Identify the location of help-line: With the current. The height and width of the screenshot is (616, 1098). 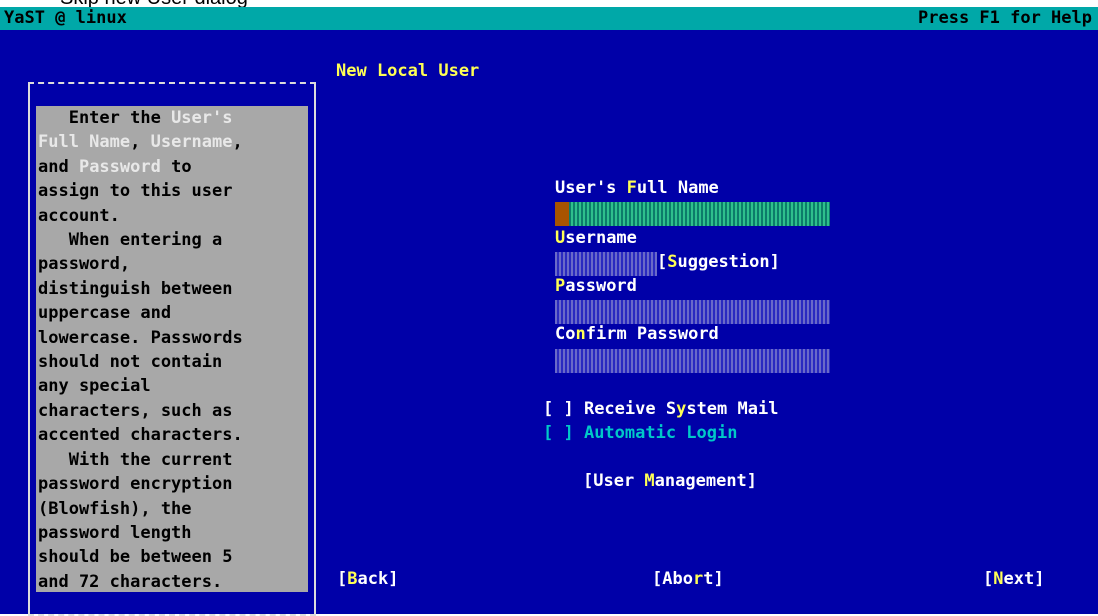
(173, 460).